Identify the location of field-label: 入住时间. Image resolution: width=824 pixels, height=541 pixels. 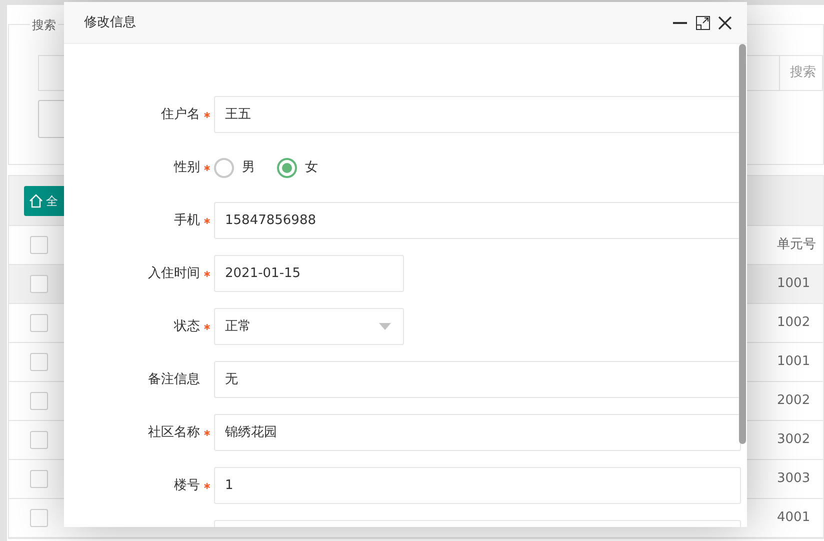
(173, 273).